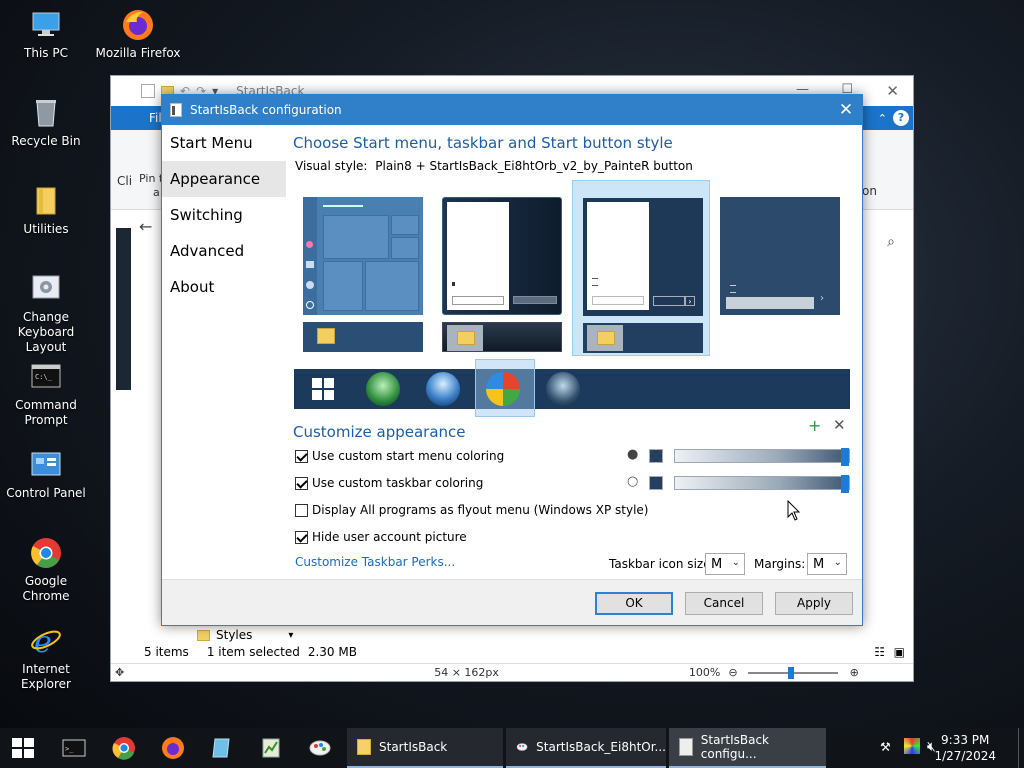 Image resolution: width=1024 pixels, height=768 pixels. What do you see at coordinates (271, 748) in the screenshot?
I see `spreadsheet-icon` at bounding box center [271, 748].